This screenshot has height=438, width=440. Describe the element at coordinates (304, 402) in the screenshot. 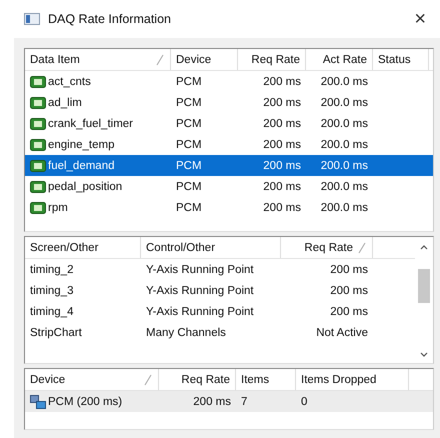

I see `table-cell: 0` at that location.